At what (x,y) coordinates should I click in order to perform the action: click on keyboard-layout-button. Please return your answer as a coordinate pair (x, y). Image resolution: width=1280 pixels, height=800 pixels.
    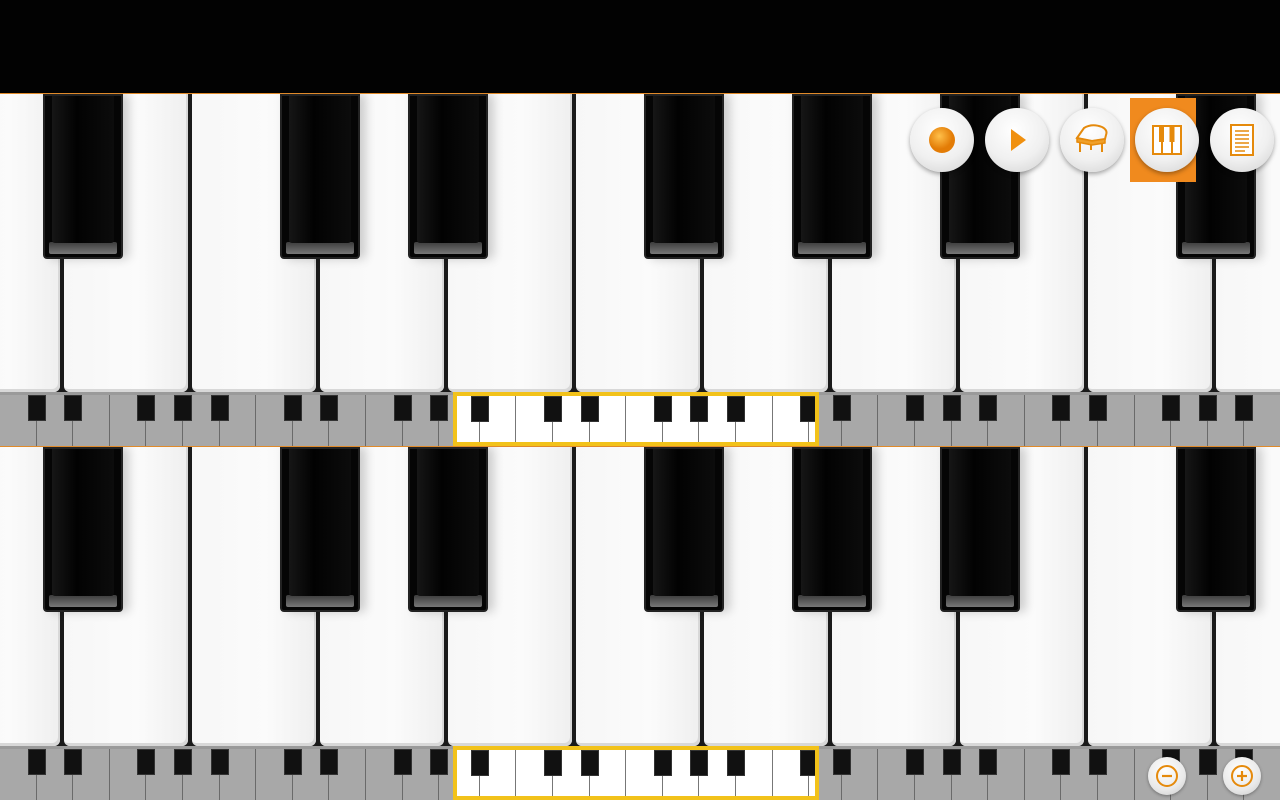
    Looking at the image, I should click on (1167, 140).